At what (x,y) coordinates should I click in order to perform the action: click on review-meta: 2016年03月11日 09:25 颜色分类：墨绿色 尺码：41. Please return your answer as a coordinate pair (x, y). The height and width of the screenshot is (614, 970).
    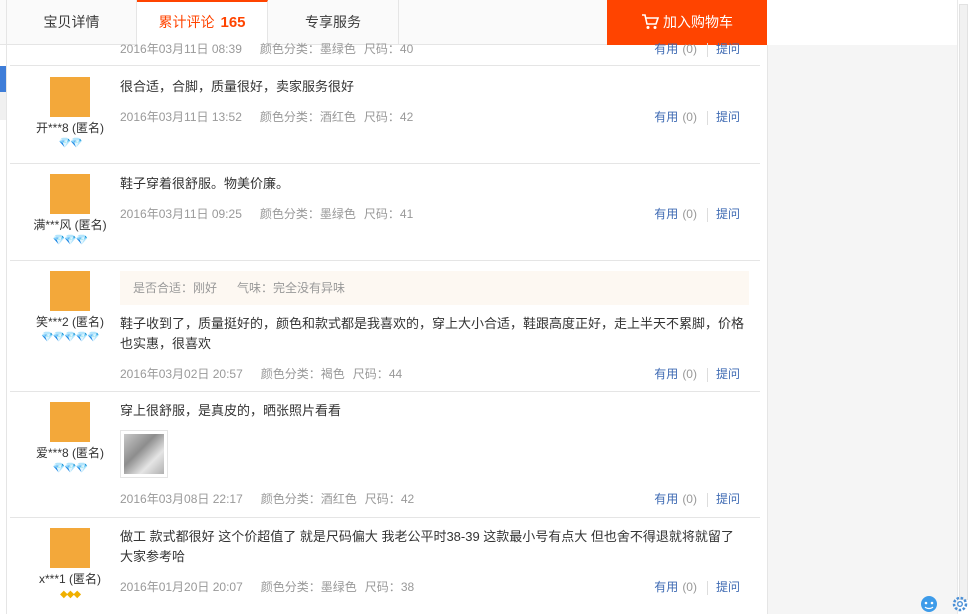
    Looking at the image, I should click on (266, 213).